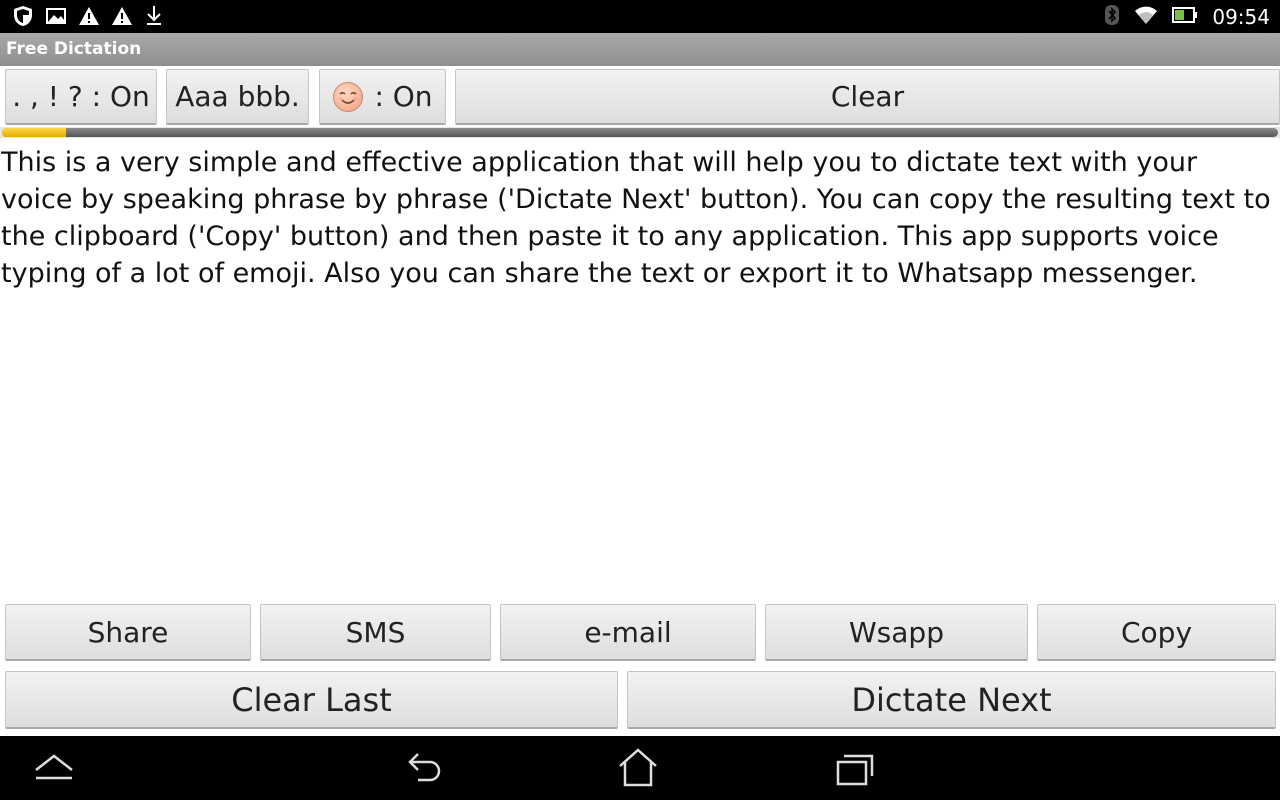 Image resolution: width=1280 pixels, height=800 pixels. I want to click on sms-label: SMS, so click(375, 632).